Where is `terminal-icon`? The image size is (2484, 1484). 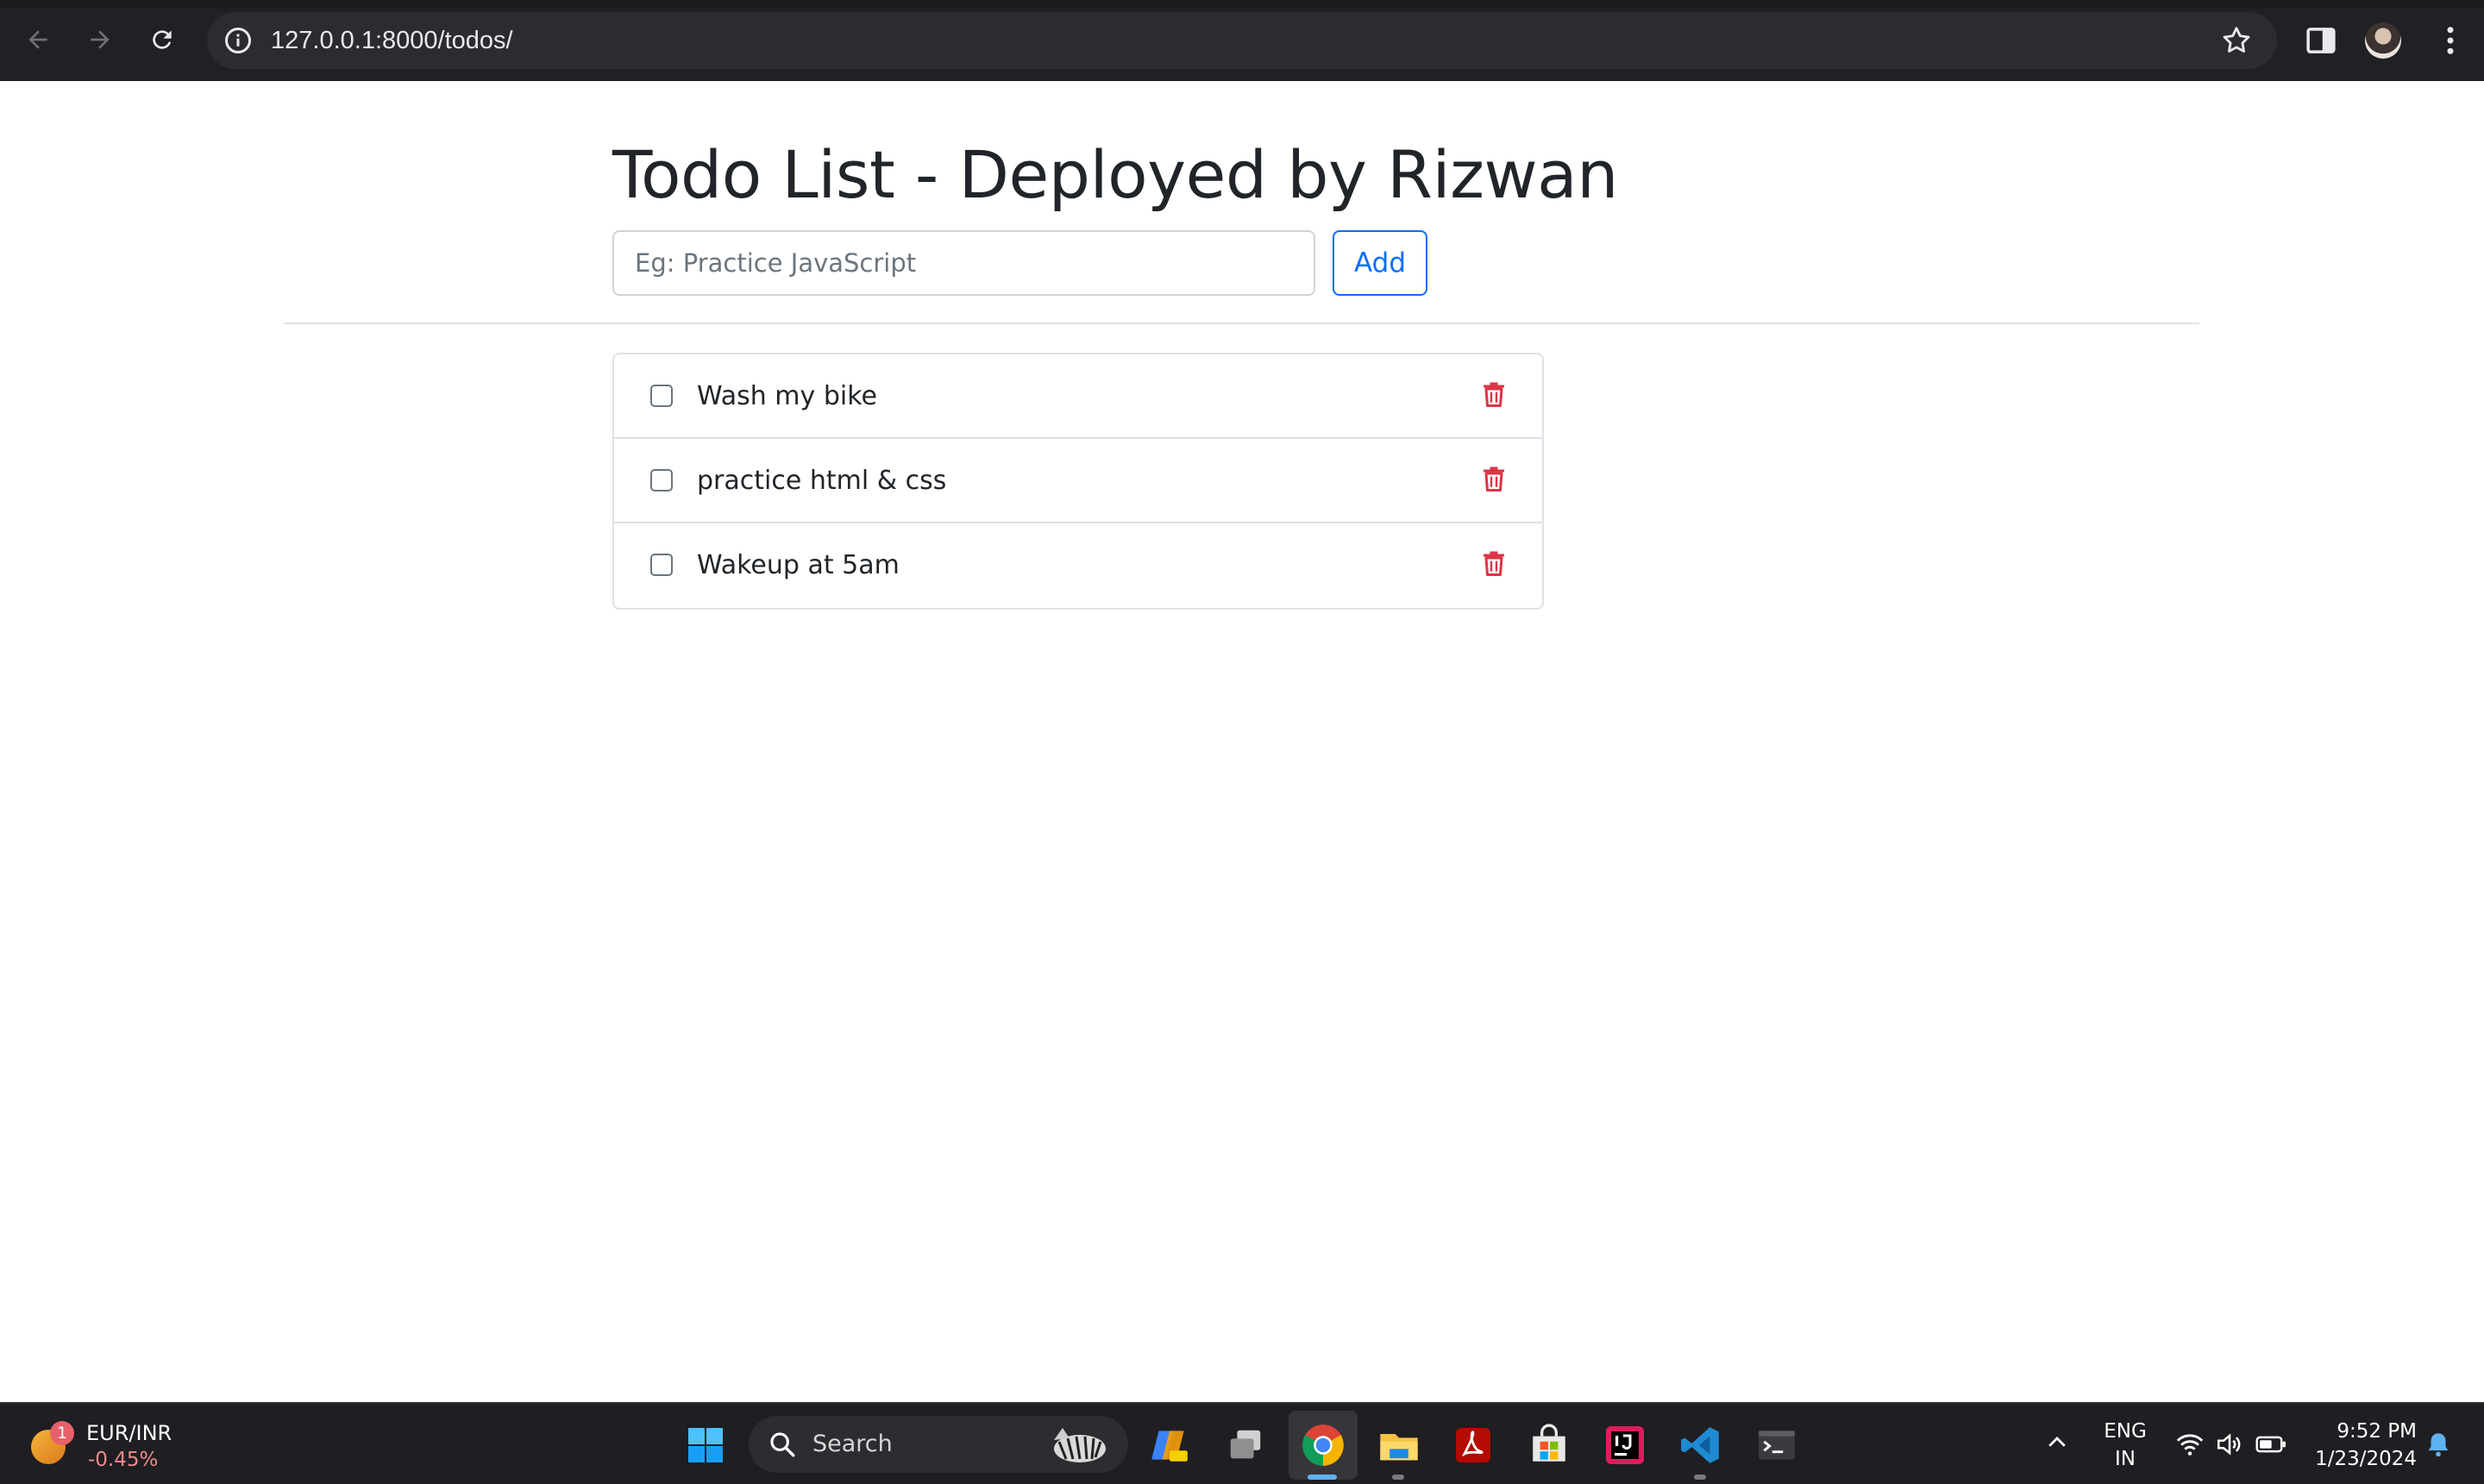 terminal-icon is located at coordinates (1777, 1445).